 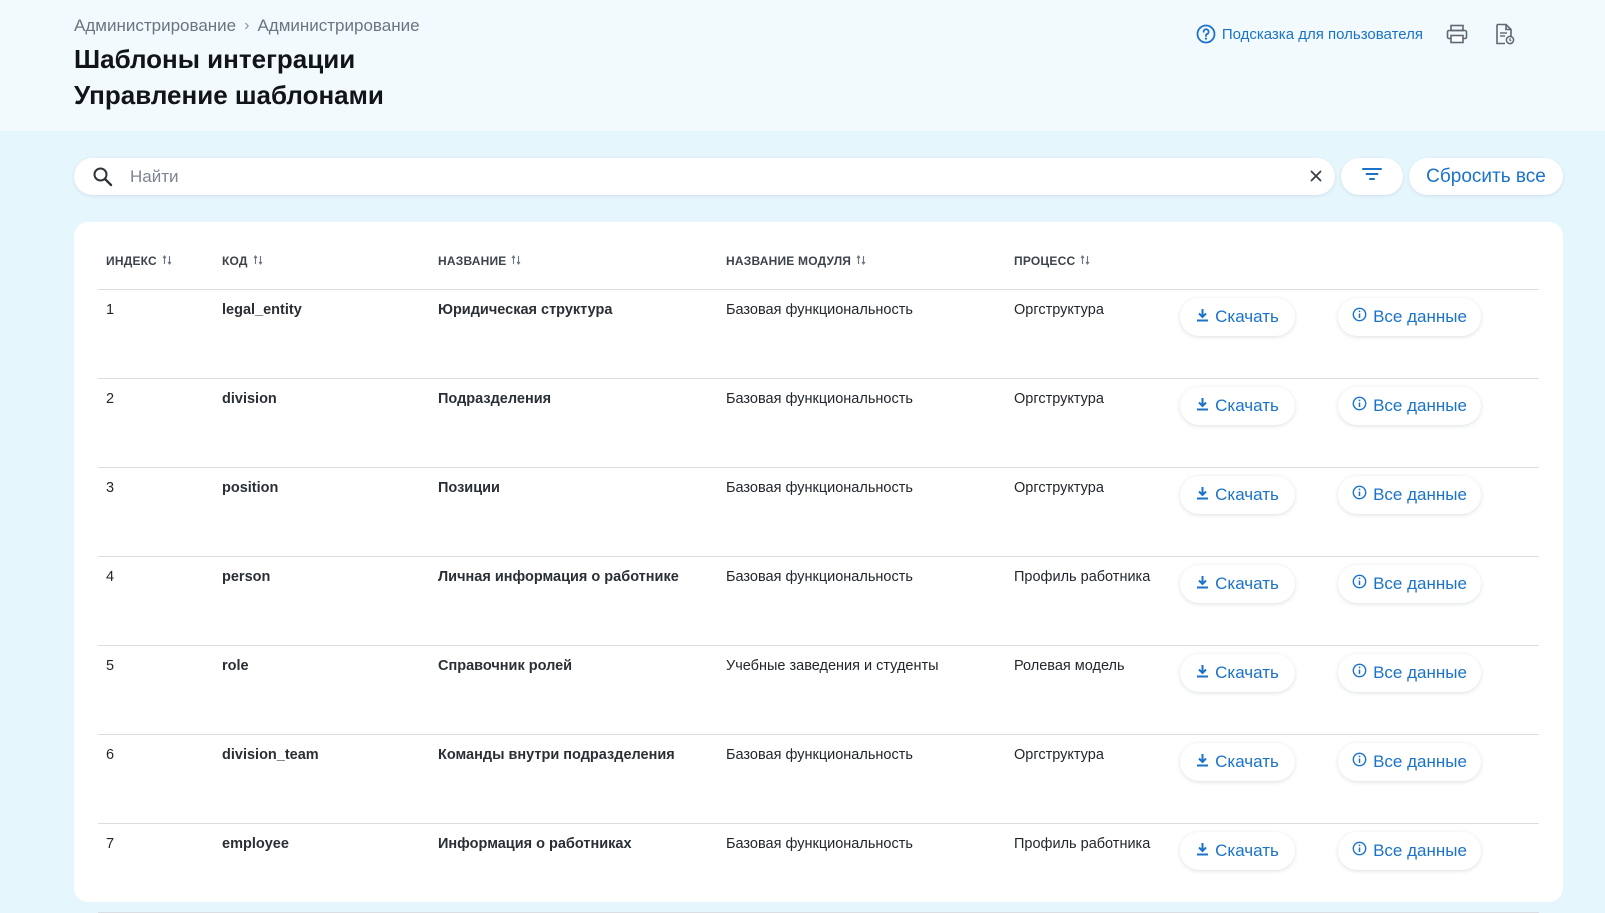 I want to click on column-header-code: КОД, so click(x=242, y=261).